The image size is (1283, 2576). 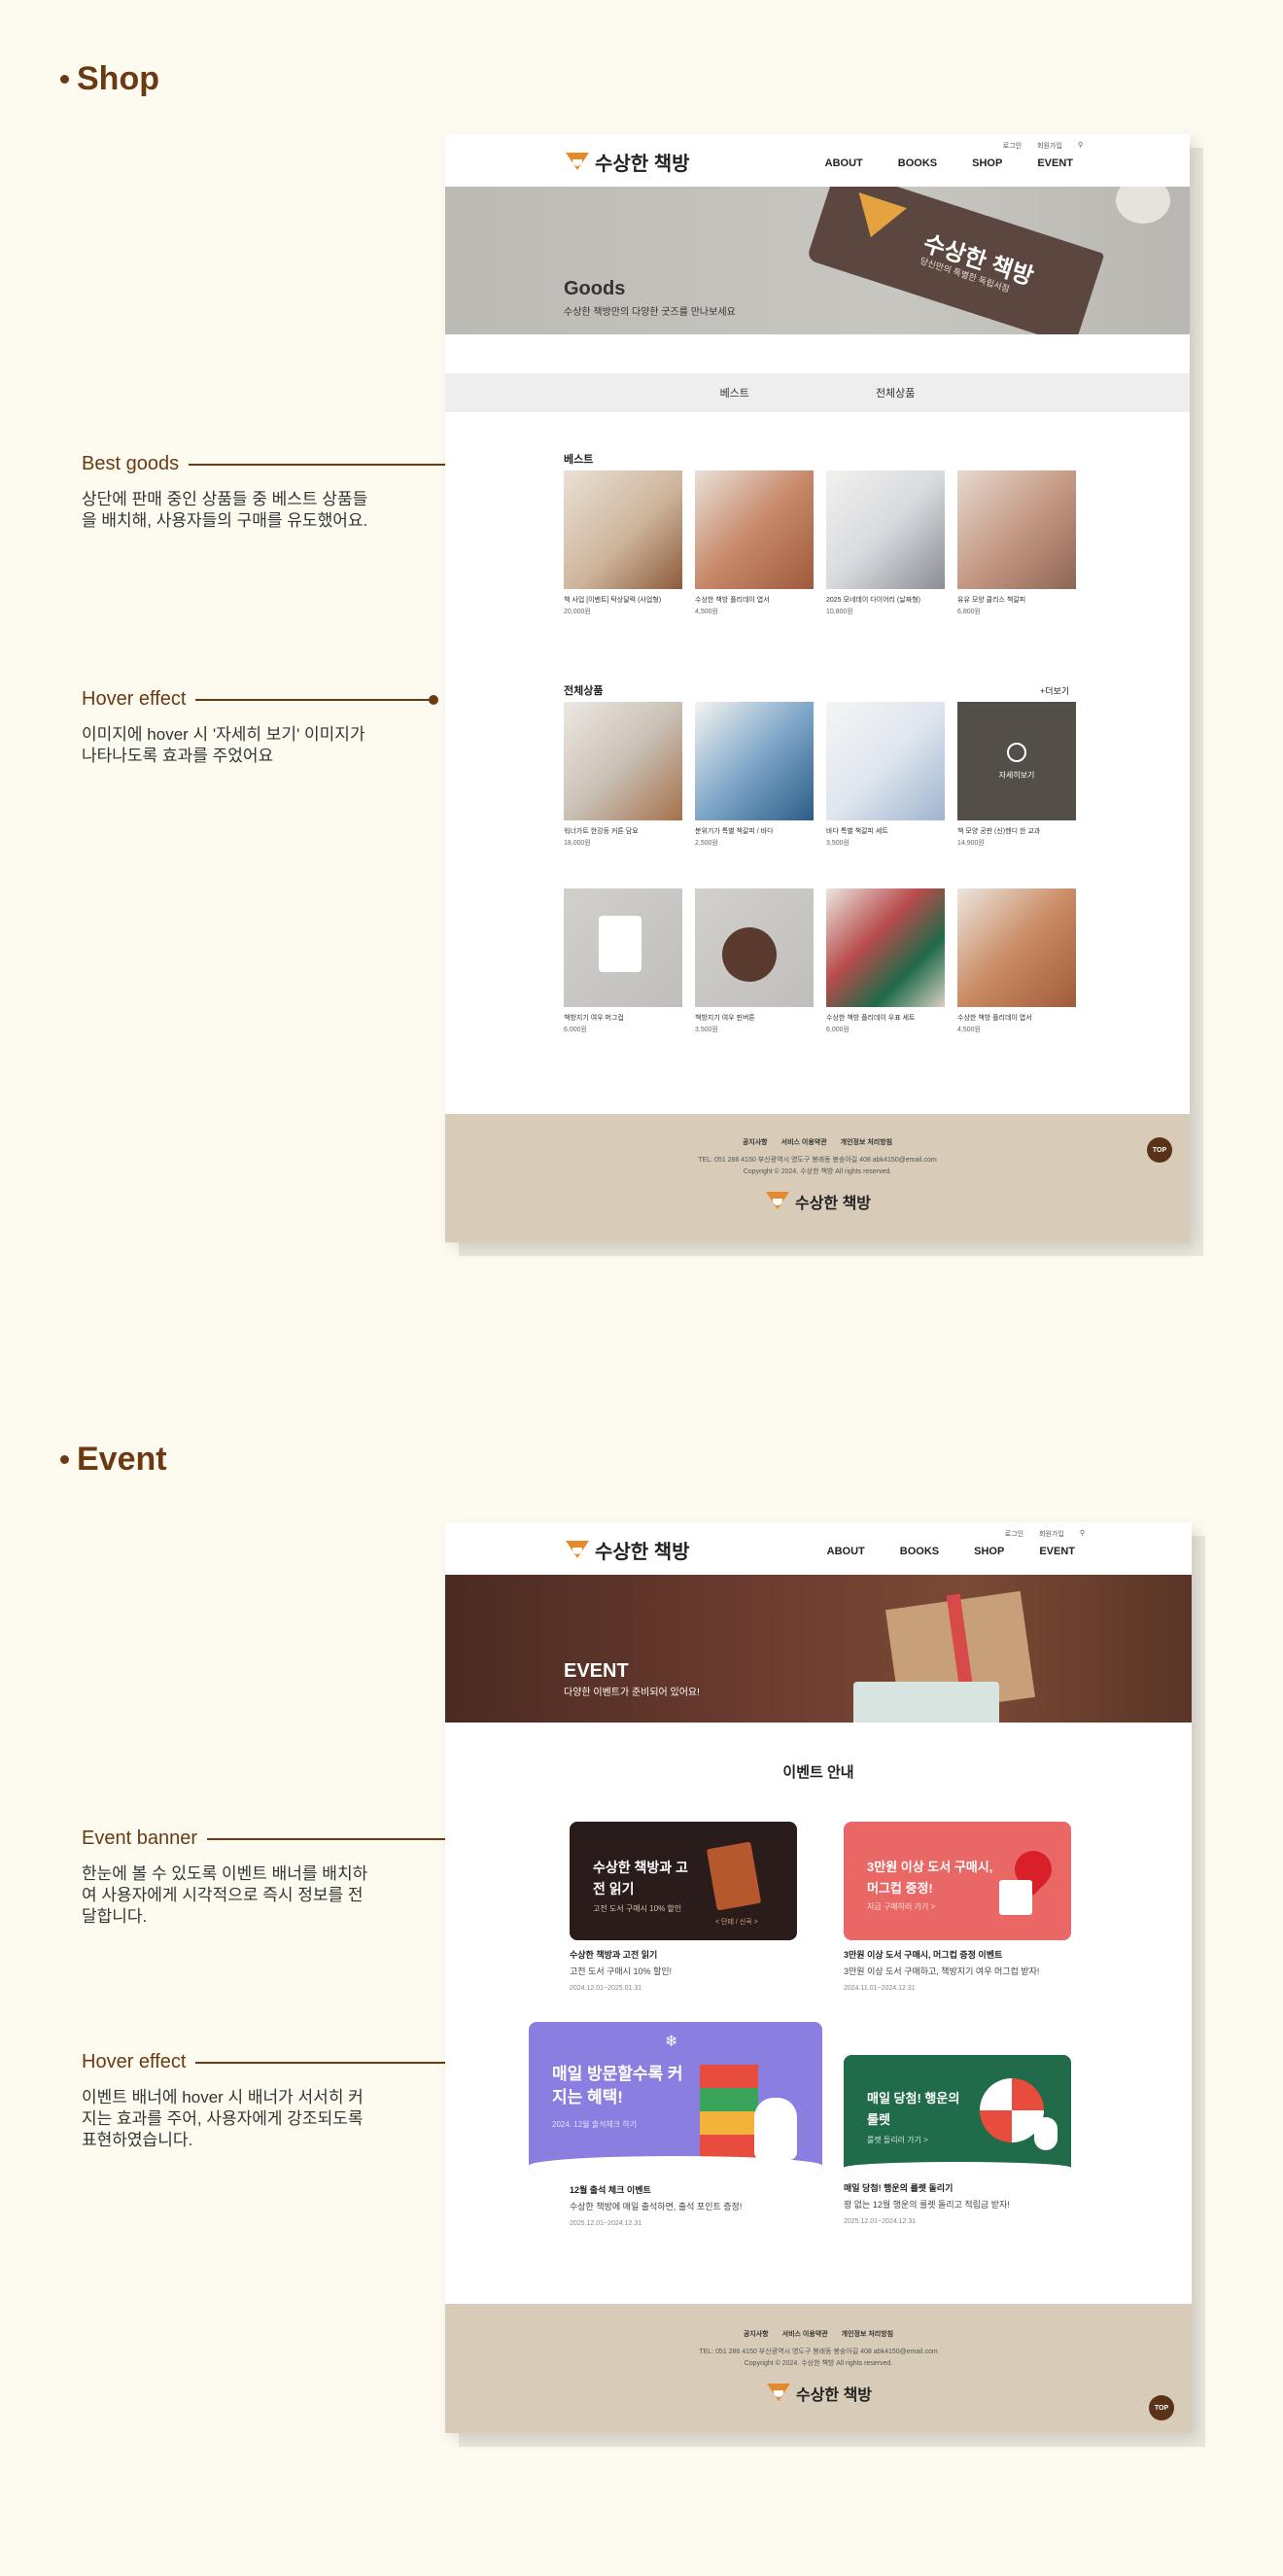 What do you see at coordinates (969, 612) in the screenshot?
I see `product-price: 6,800원` at bounding box center [969, 612].